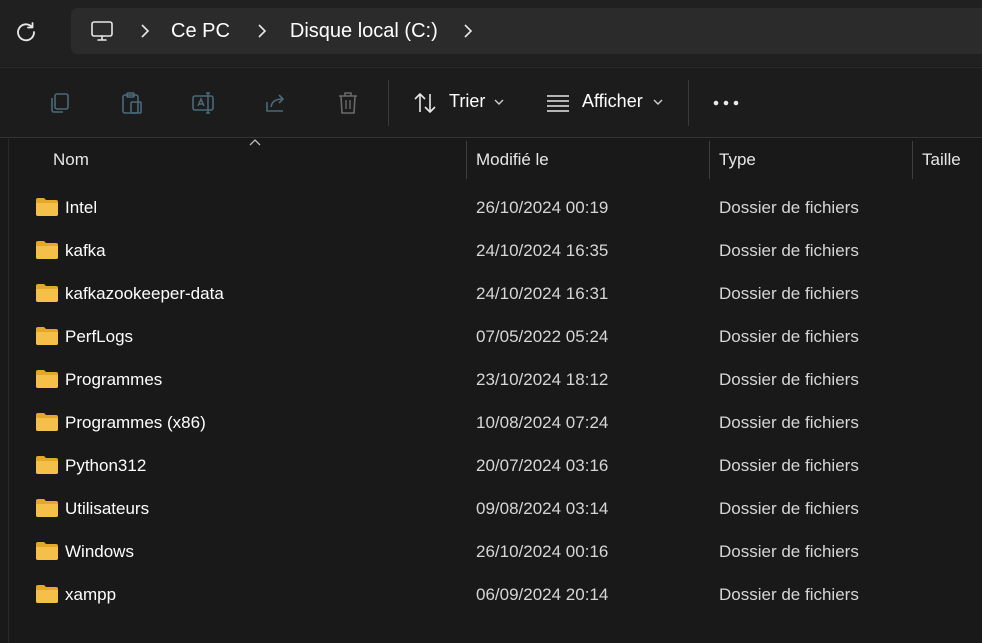  Describe the element at coordinates (71, 160) in the screenshot. I see `column-header-name: Nom` at that location.